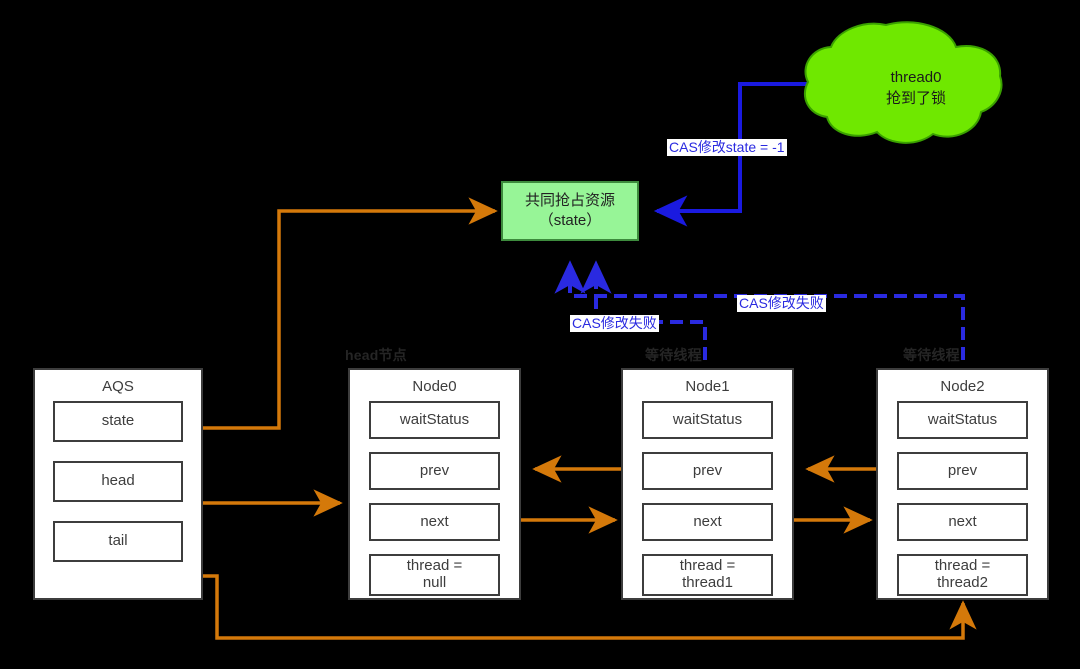 Image resolution: width=1080 pixels, height=669 pixels. What do you see at coordinates (707, 471) in the screenshot?
I see `node1-field-prev: prev` at bounding box center [707, 471].